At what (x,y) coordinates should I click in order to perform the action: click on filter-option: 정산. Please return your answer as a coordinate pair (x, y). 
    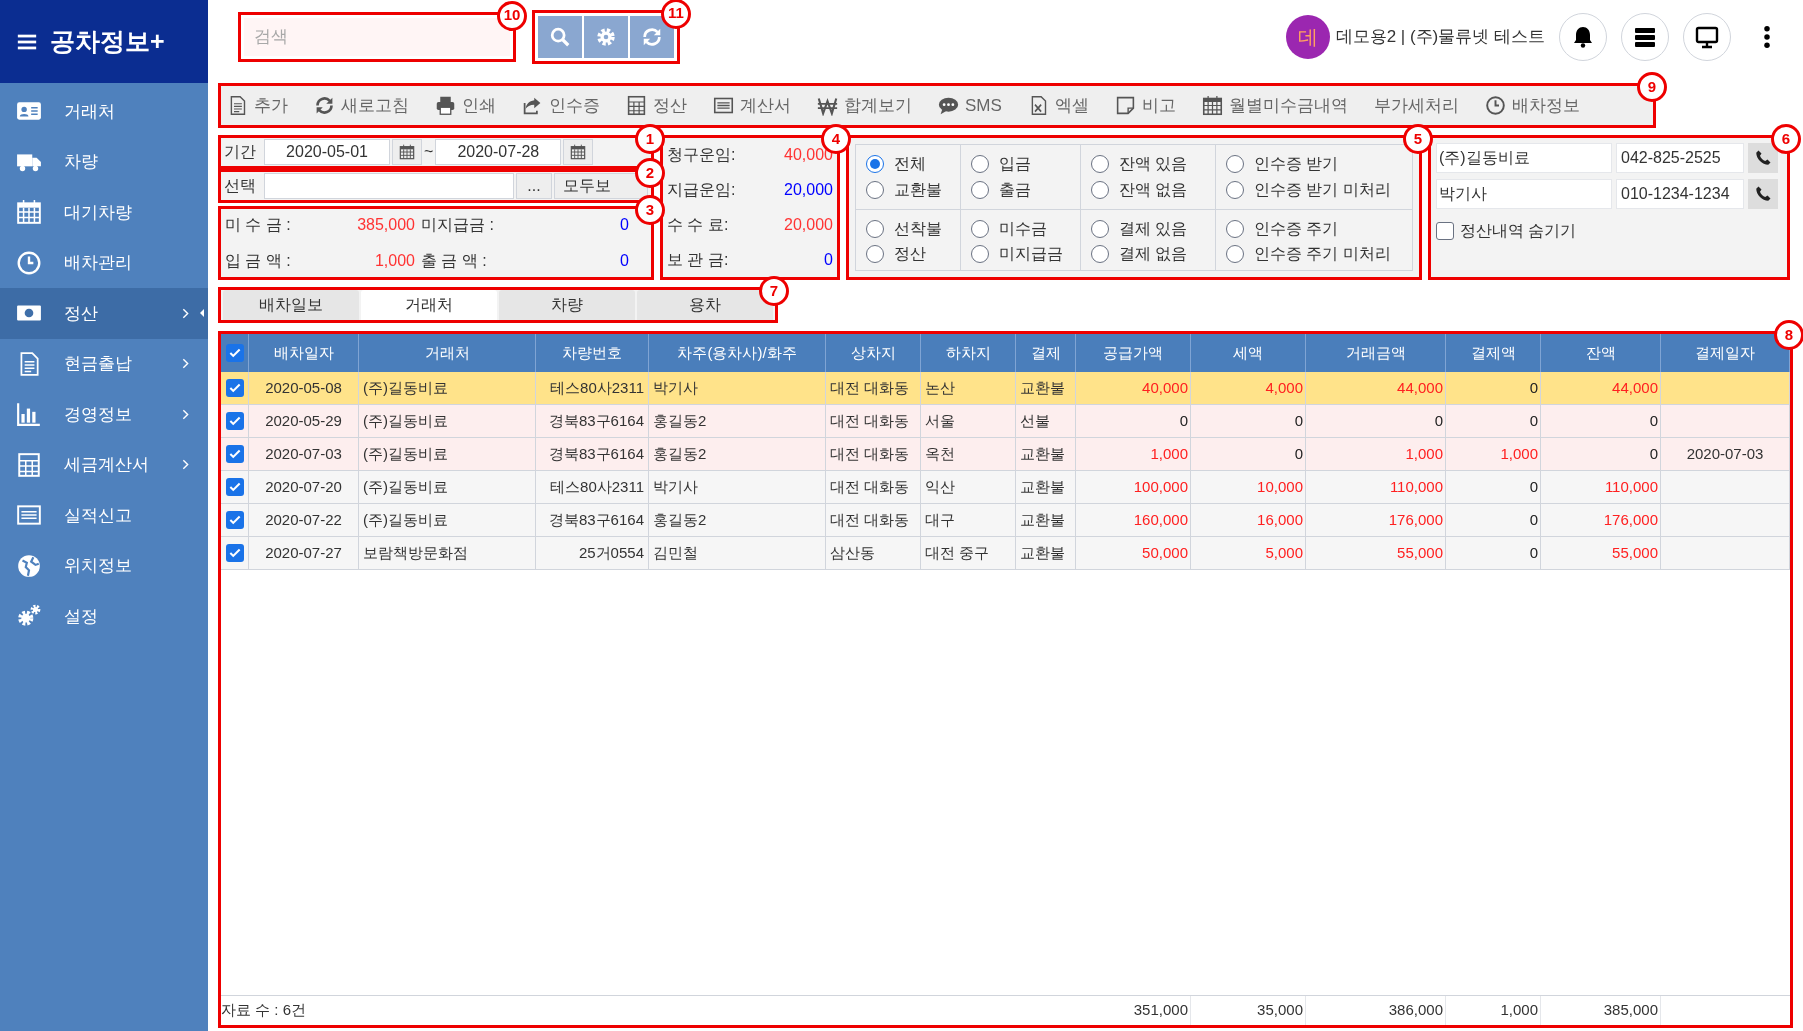
    Looking at the image, I should click on (908, 254).